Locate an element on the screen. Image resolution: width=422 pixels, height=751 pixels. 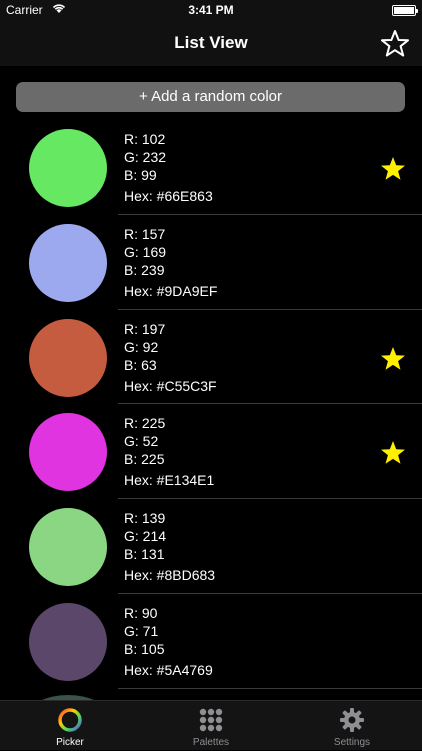
navigation-bar: List View is located at coordinates (211, 43).